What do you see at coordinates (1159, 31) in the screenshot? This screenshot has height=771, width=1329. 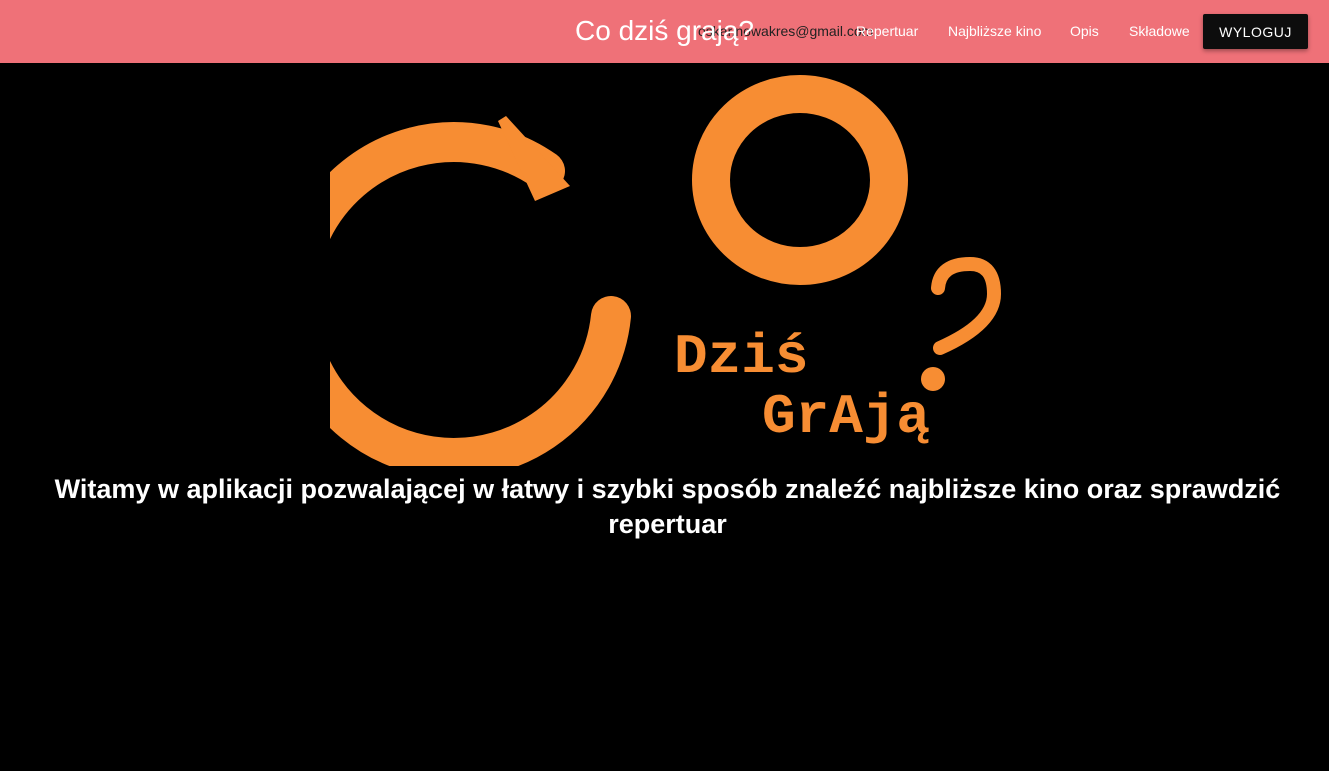 I see `nav-link-skladowe: Składowe` at bounding box center [1159, 31].